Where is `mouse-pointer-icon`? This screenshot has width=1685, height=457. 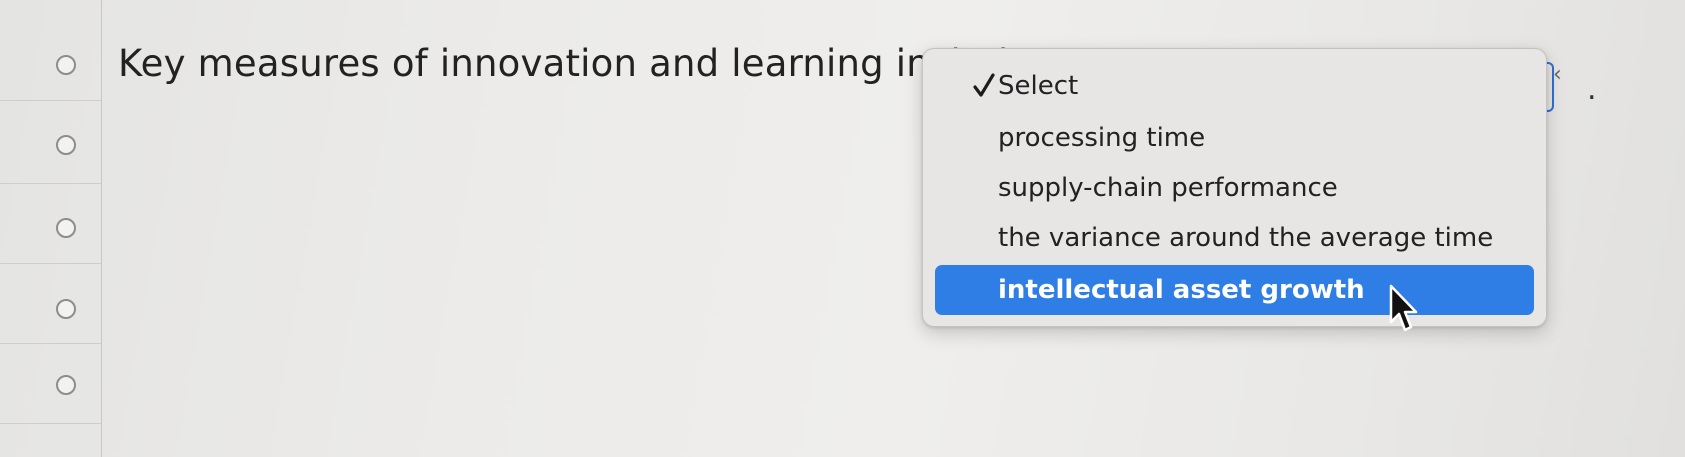
mouse-pointer-icon is located at coordinates (1403, 308).